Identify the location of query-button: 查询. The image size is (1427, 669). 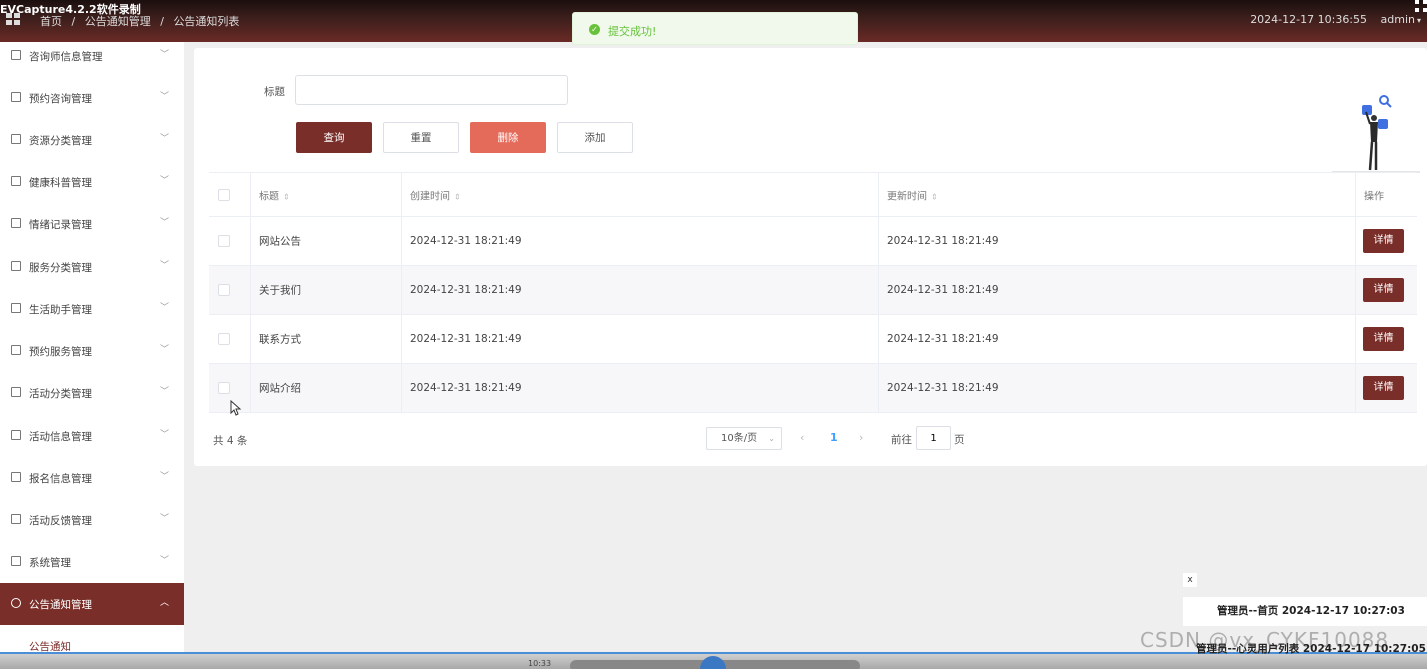
(334, 137).